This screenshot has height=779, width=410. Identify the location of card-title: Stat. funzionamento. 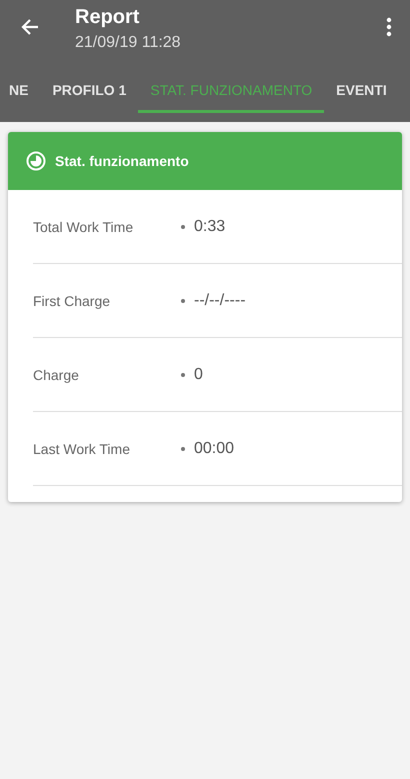
(122, 161).